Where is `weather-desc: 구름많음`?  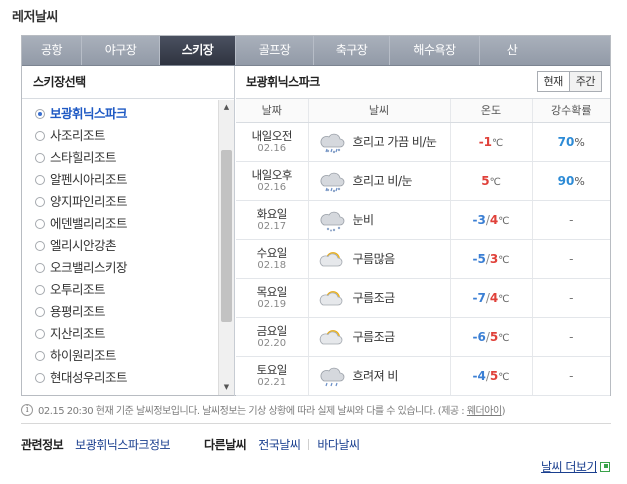
weather-desc: 구름많음 is located at coordinates (374, 259).